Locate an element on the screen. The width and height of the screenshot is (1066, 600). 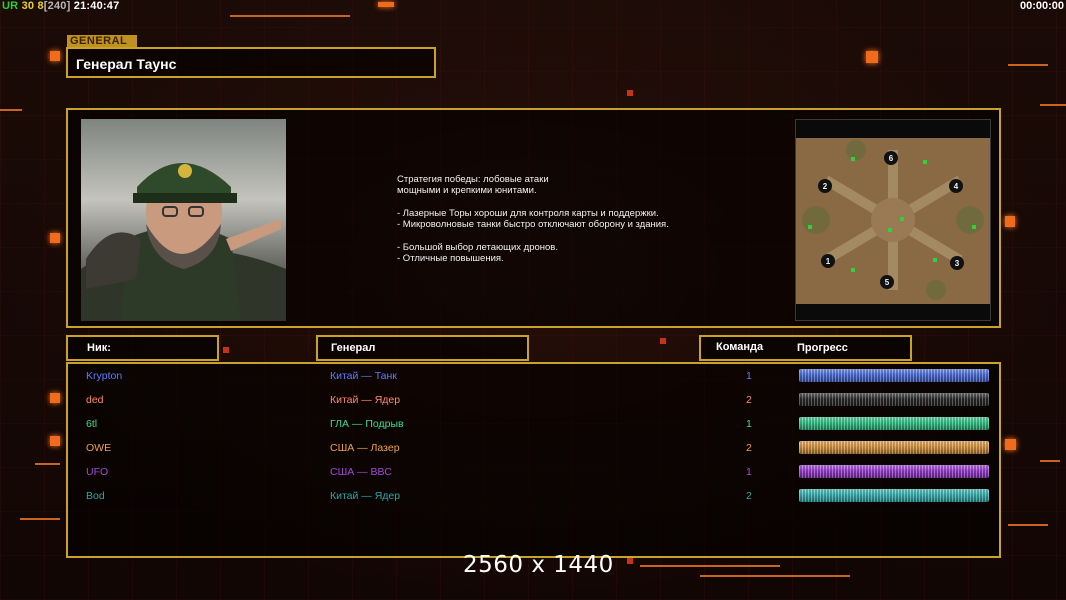
resolution-watermark: 2560 x 1440 is located at coordinates (538, 565).